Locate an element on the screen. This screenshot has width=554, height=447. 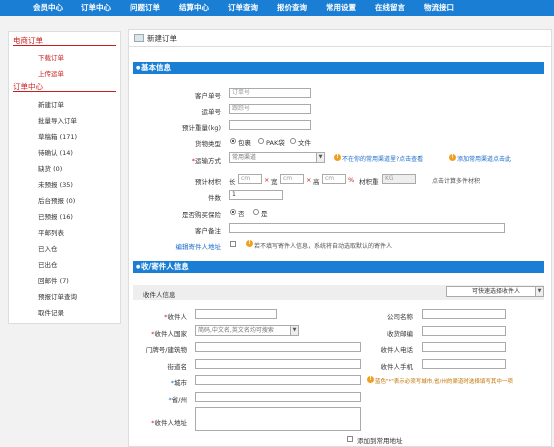
goods-type-document-label: 文件 is located at coordinates (304, 143).